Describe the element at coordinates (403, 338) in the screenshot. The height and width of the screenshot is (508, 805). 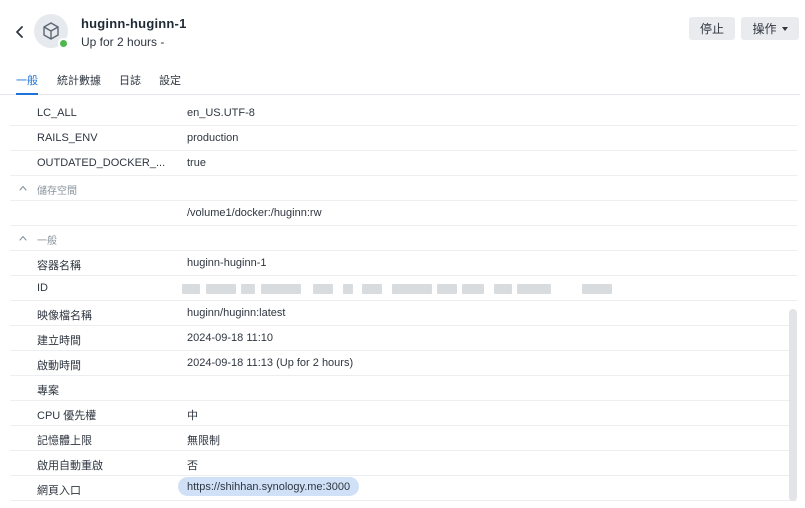
I see `general-row-created: 建立時間 2024-09-18 11:10` at that location.